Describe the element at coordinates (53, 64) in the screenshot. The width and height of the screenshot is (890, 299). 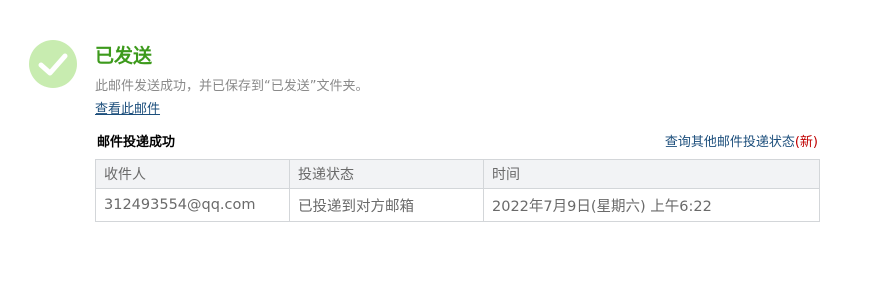
I see `check-circle-icon` at that location.